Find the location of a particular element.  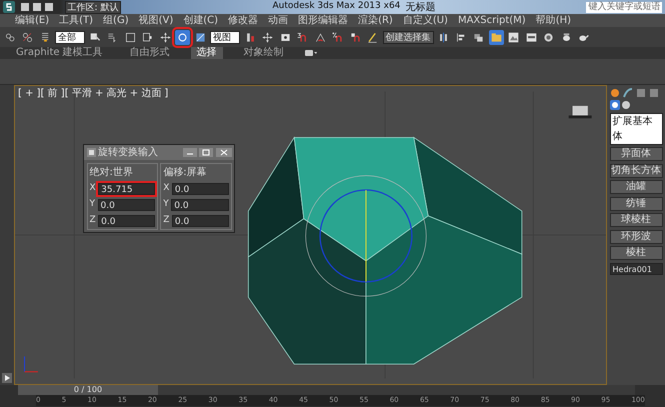

ribbon-tab: Graphite 建模工具 is located at coordinates (59, 53).